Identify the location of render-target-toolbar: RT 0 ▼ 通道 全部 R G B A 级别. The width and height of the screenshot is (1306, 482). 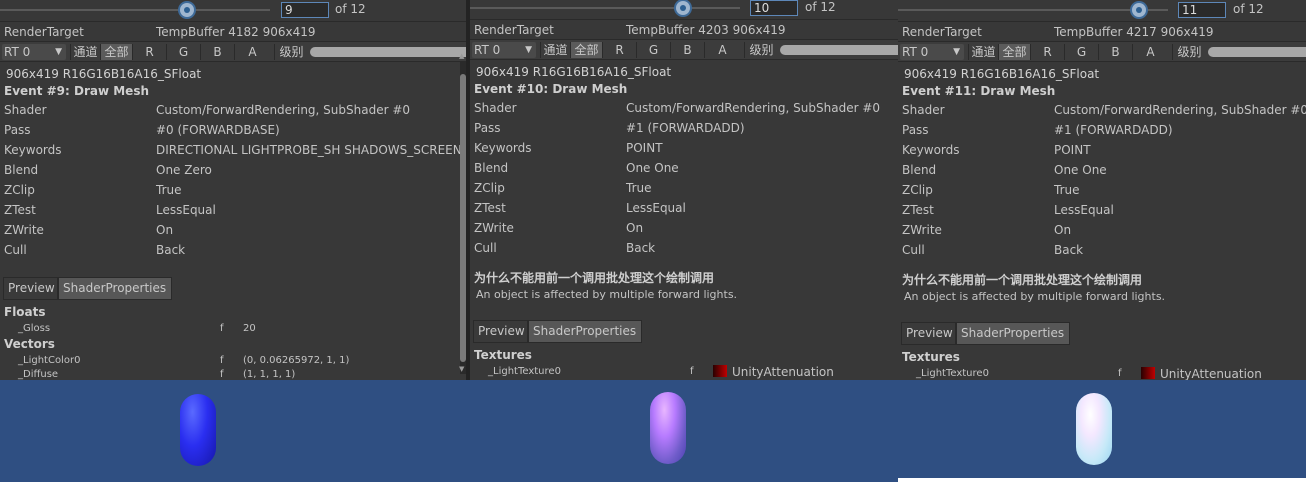
(1102, 51).